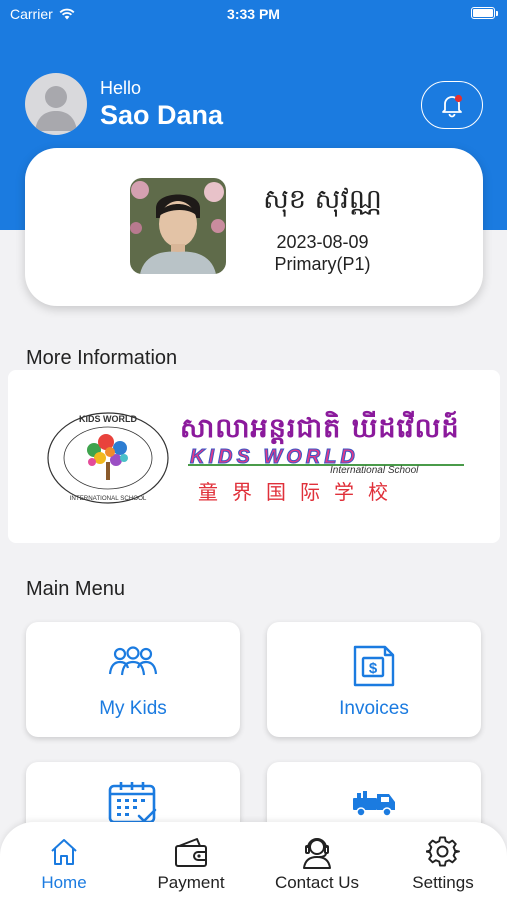 The image size is (507, 900). What do you see at coordinates (374, 804) in the screenshot?
I see `truck-icon` at bounding box center [374, 804].